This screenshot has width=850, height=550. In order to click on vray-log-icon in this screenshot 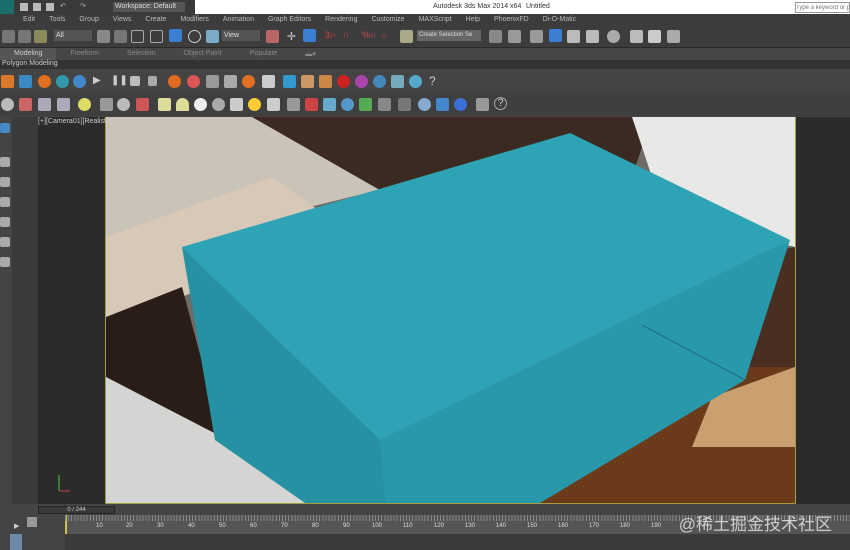, I will do `click(482, 104)`.